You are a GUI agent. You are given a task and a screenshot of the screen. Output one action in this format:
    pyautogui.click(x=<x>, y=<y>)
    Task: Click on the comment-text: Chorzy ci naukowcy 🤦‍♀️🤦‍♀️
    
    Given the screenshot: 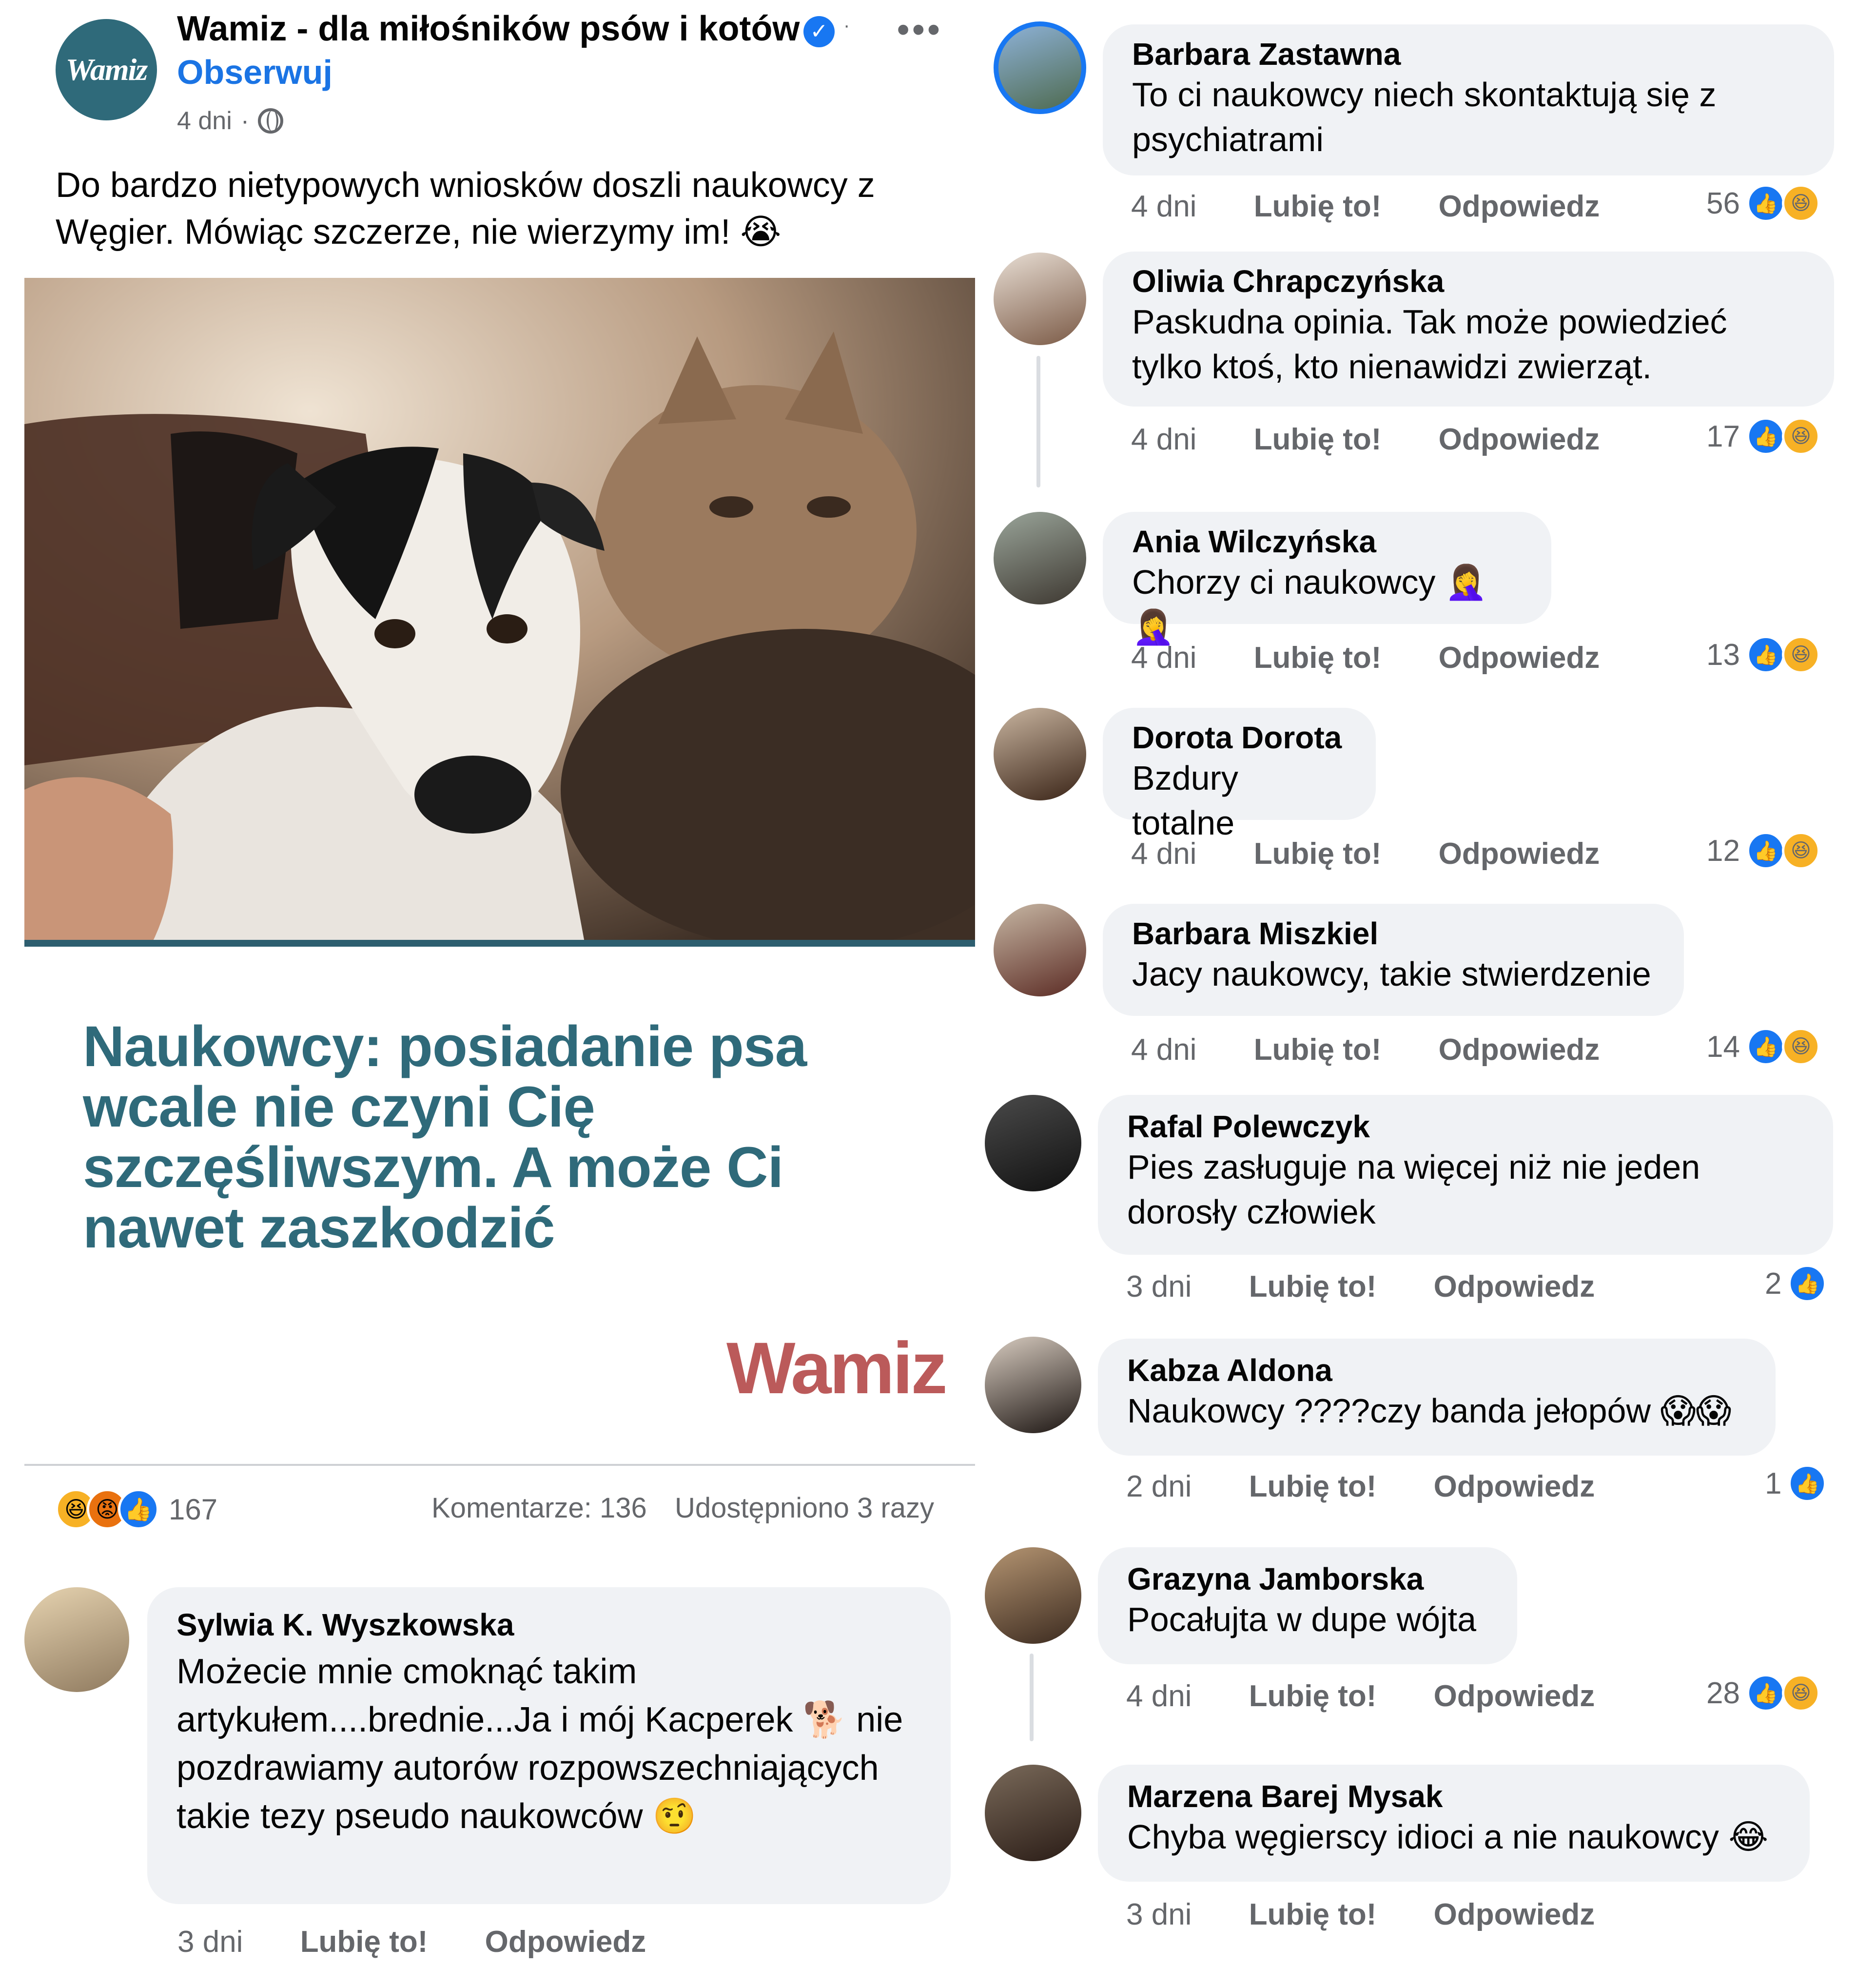 What is the action you would take?
    pyautogui.click(x=1310, y=605)
    